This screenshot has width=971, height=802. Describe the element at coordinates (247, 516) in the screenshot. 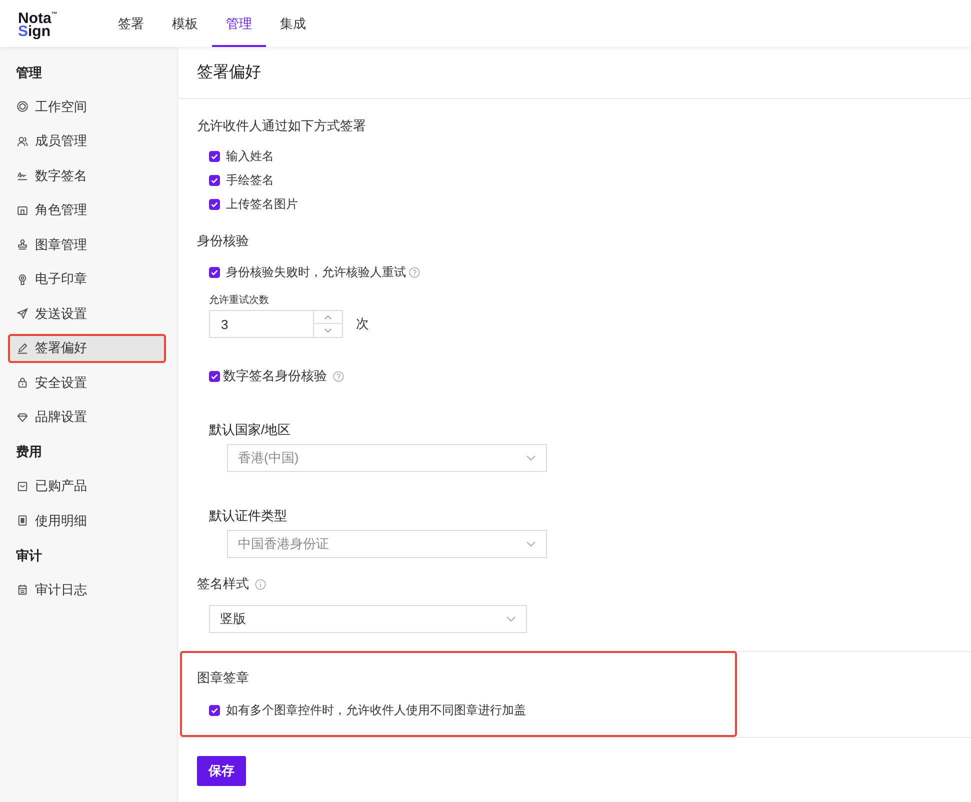

I see `field-label: 默认证件类型` at that location.